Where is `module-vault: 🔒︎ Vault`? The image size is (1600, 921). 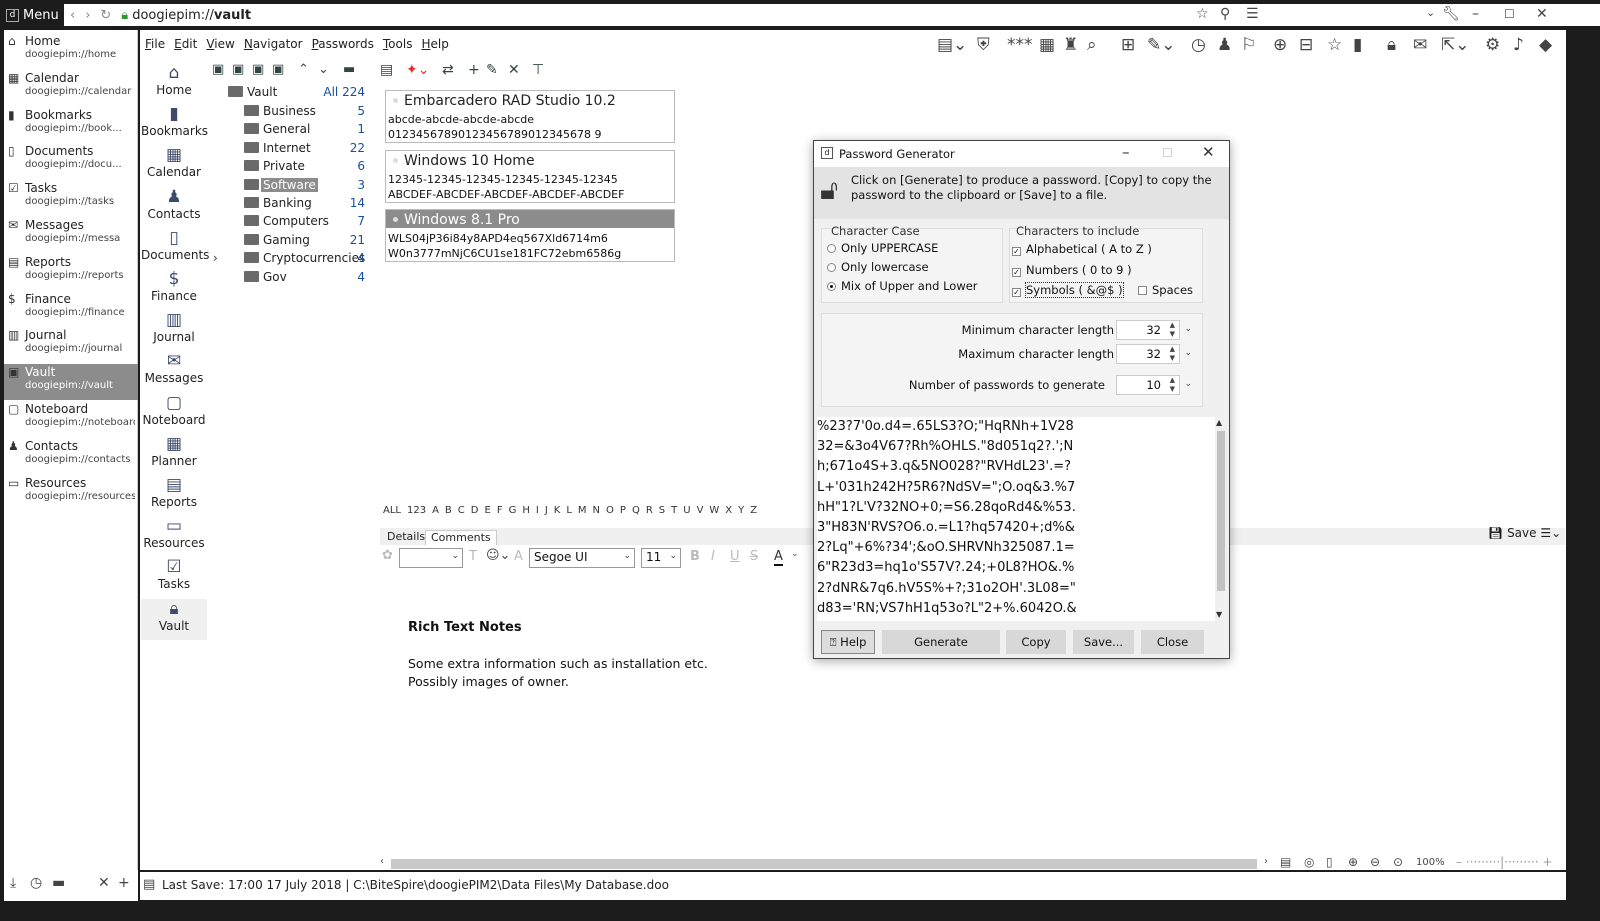 module-vault: 🔒︎ Vault is located at coordinates (174, 619).